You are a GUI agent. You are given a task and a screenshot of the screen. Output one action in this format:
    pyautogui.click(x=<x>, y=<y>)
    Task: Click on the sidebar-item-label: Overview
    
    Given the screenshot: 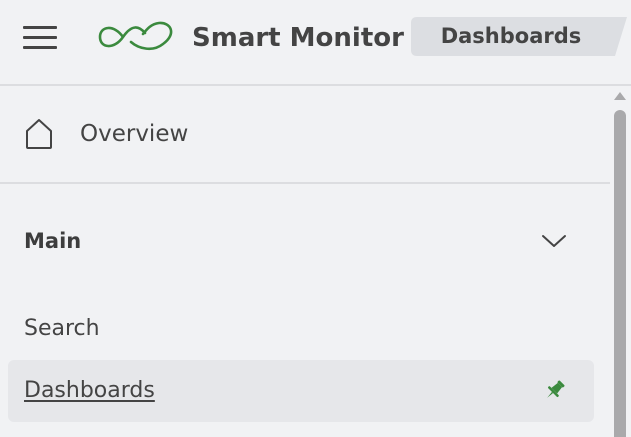 What is the action you would take?
    pyautogui.click(x=134, y=134)
    